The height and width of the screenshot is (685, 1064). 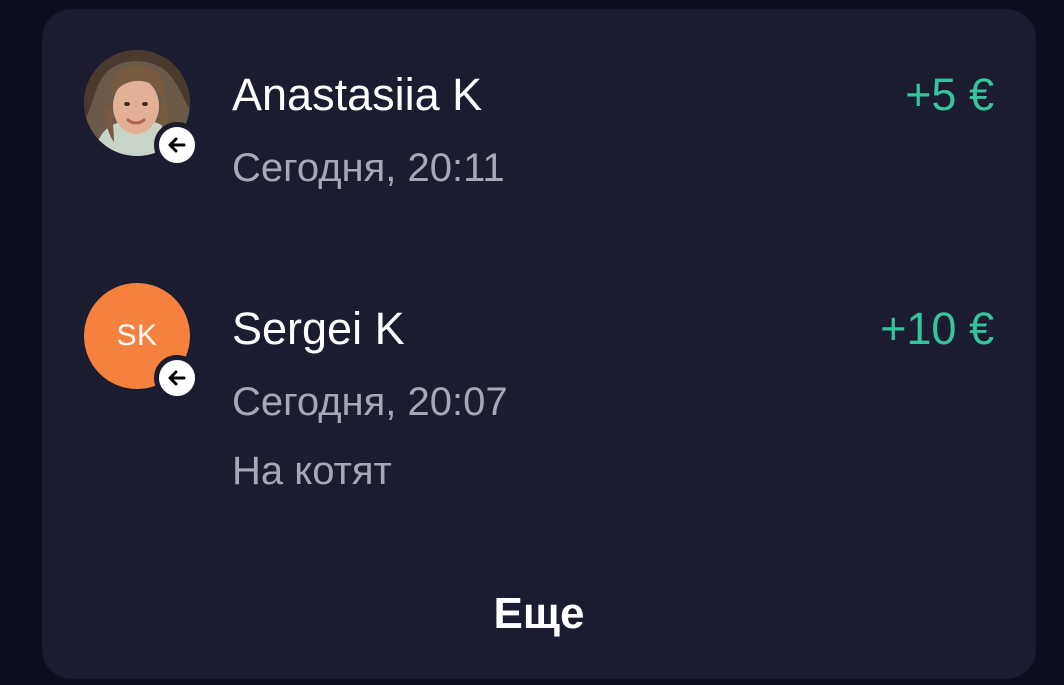 What do you see at coordinates (370, 402) in the screenshot?
I see `transaction-date: Сегодня, 20:07` at bounding box center [370, 402].